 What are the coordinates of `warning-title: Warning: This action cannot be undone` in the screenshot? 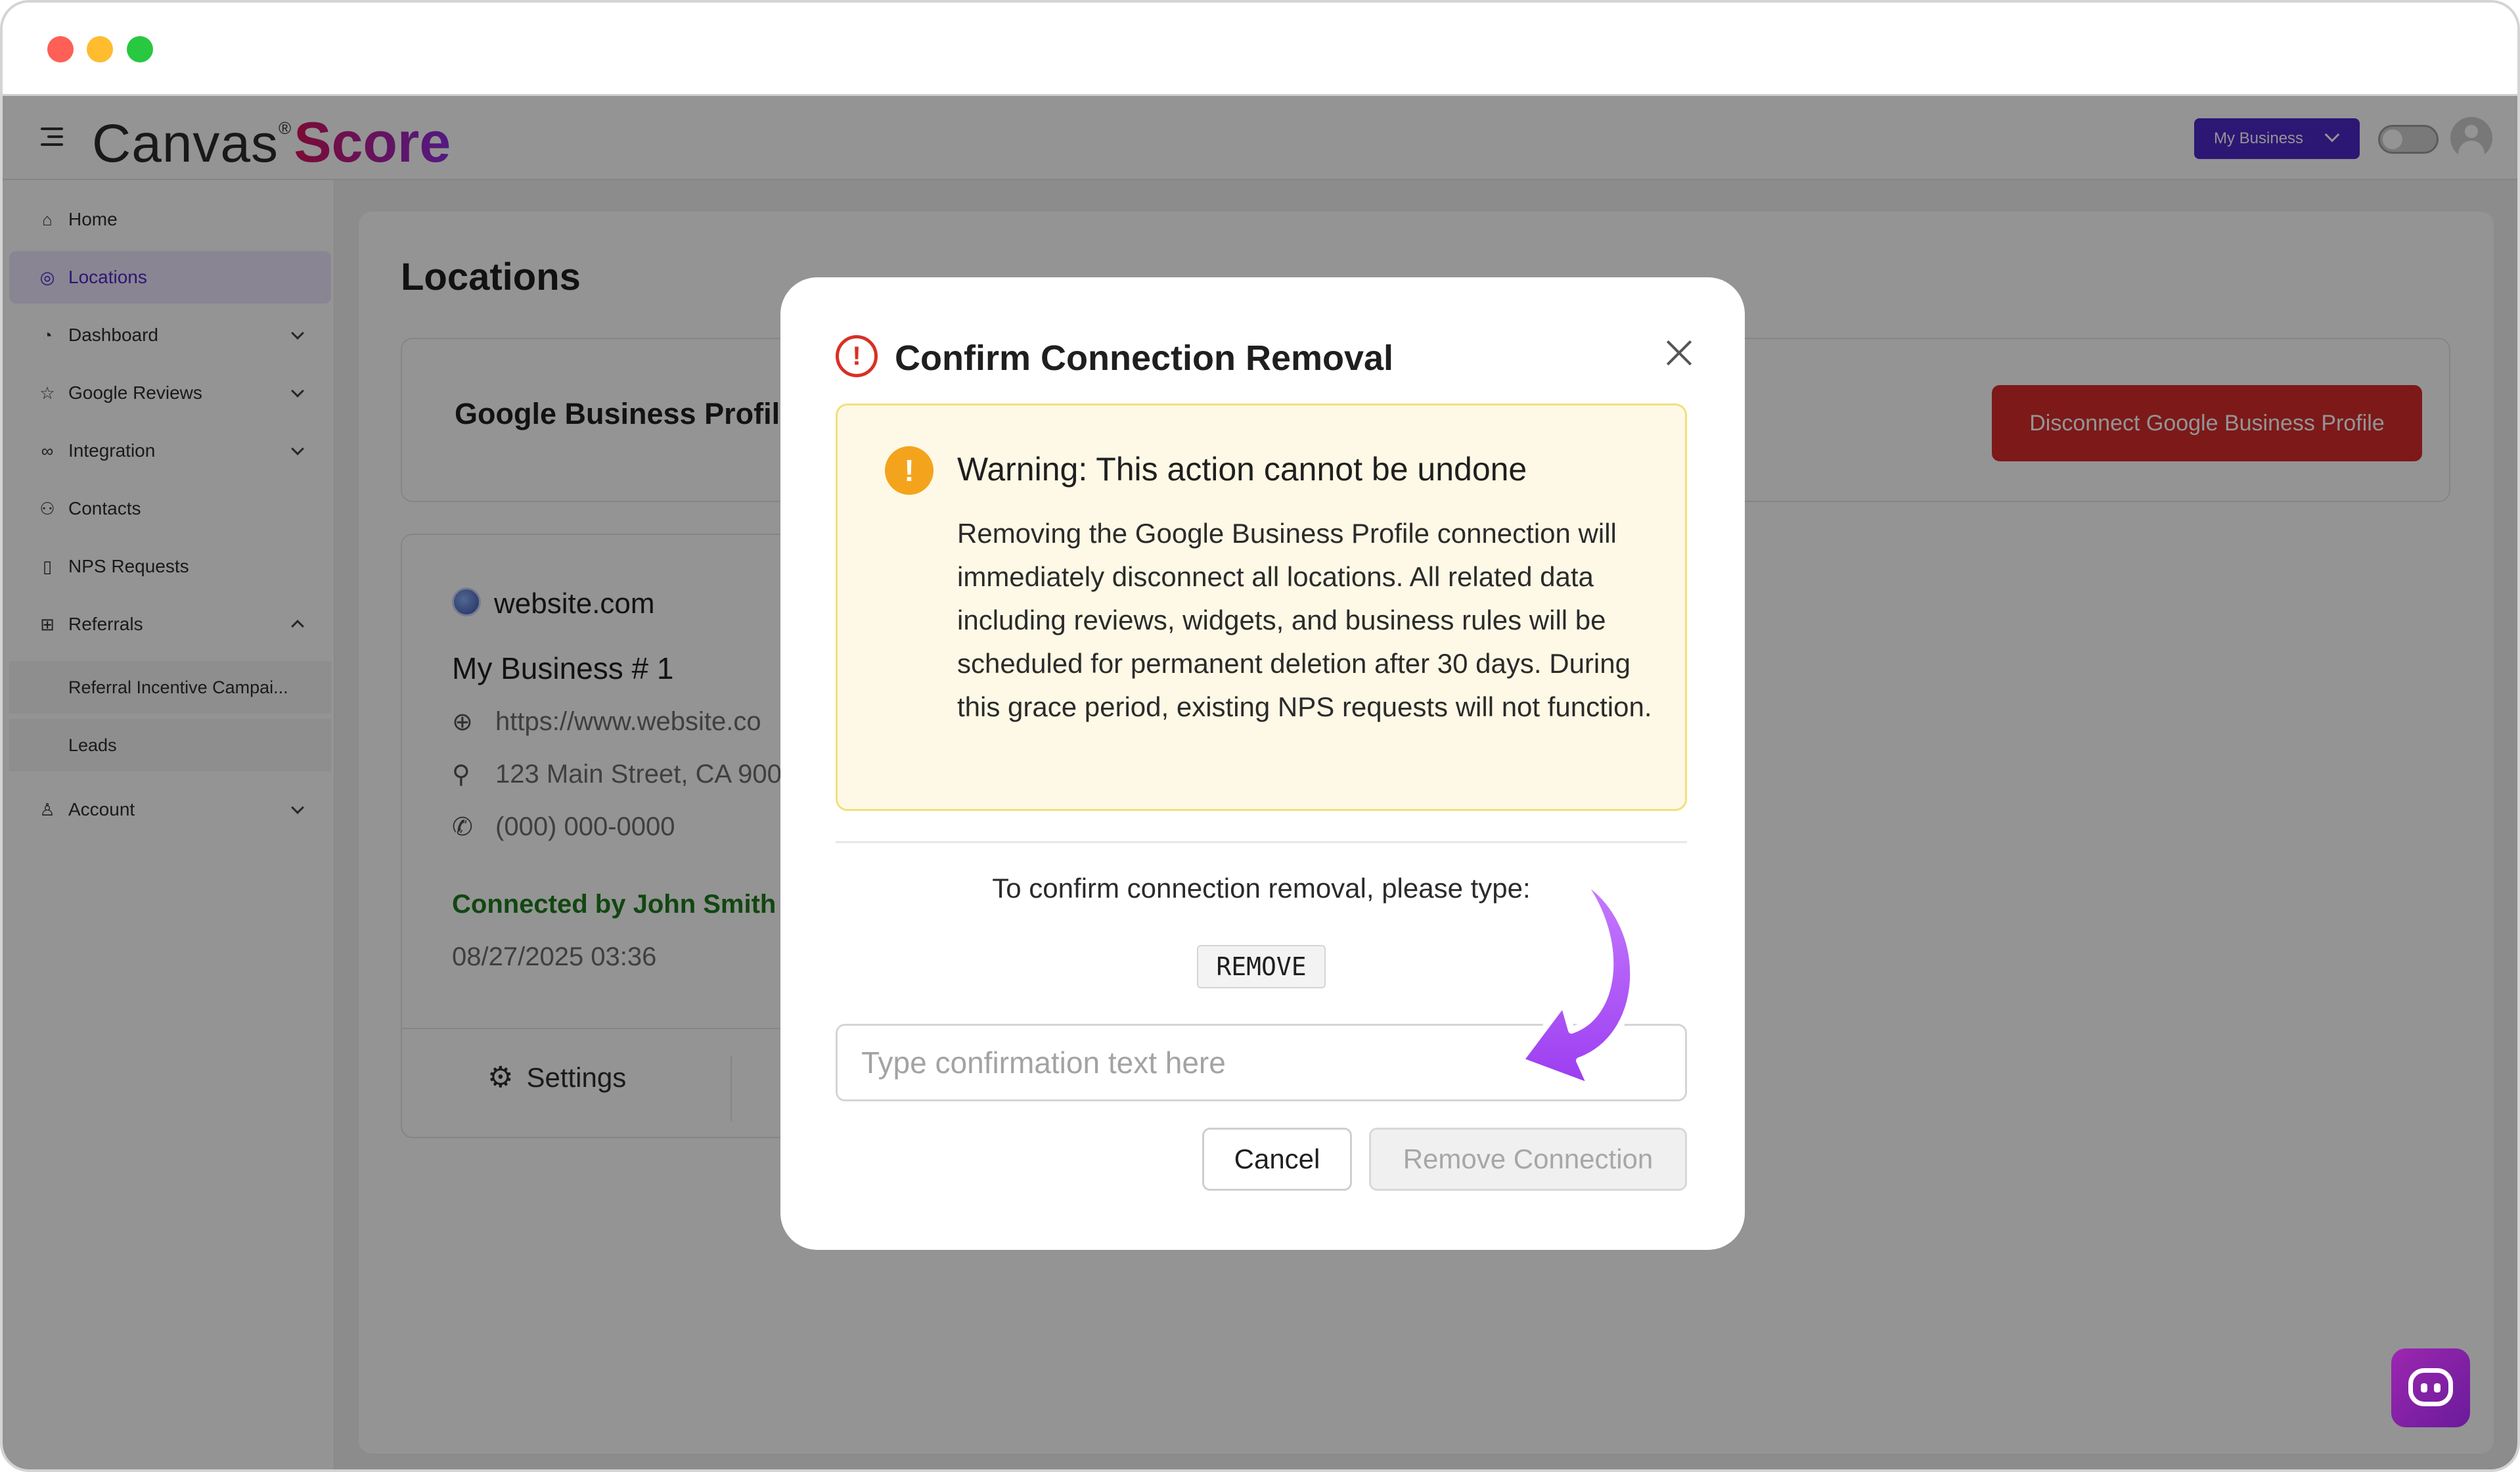 It's located at (1242, 470).